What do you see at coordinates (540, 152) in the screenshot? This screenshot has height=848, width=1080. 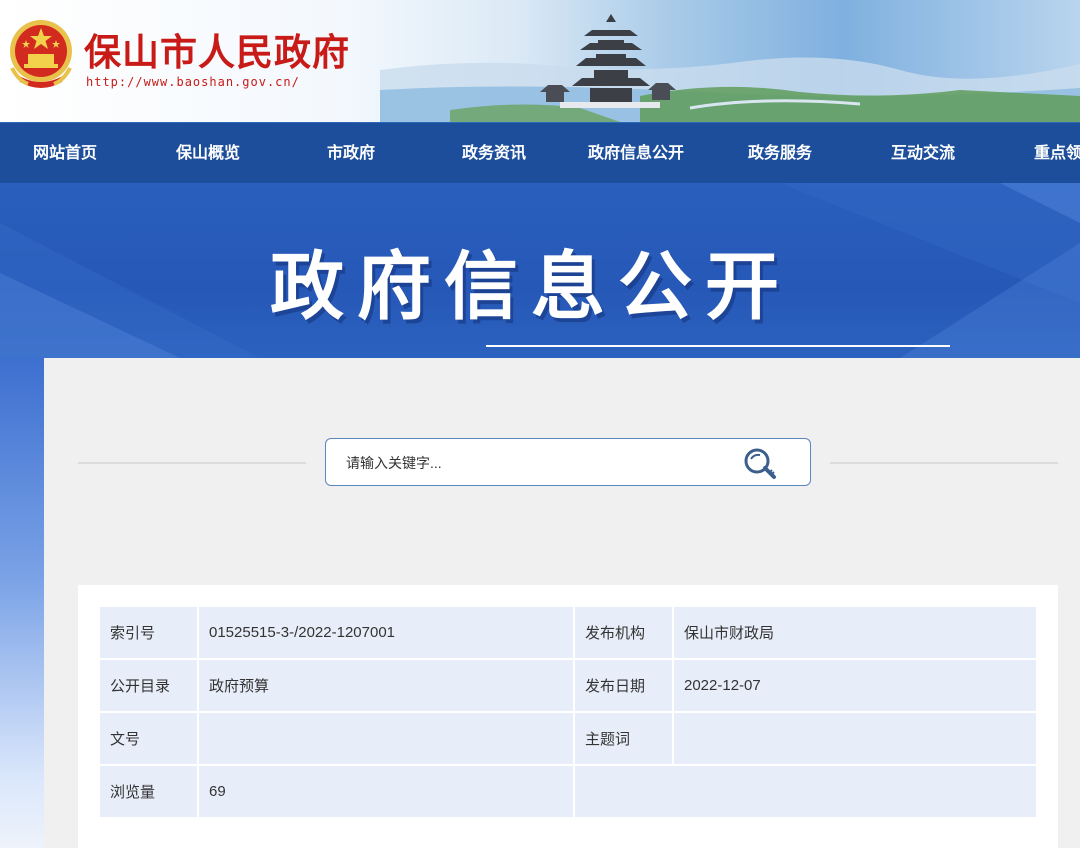 I see `main-nav: 网站首页 保山概览 市政府 政务资讯 政府信息公开 政务服务 互动交流 重点领` at bounding box center [540, 152].